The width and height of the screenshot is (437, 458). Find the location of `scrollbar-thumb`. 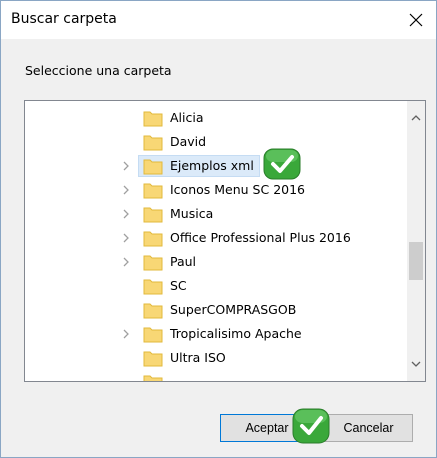

scrollbar-thumb is located at coordinates (416, 261).